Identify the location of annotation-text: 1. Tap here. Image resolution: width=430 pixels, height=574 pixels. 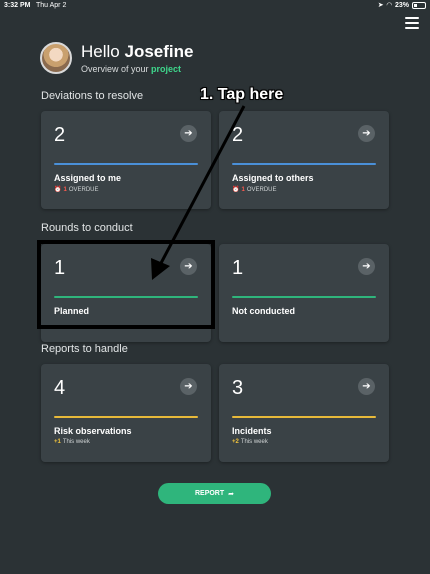
(242, 94).